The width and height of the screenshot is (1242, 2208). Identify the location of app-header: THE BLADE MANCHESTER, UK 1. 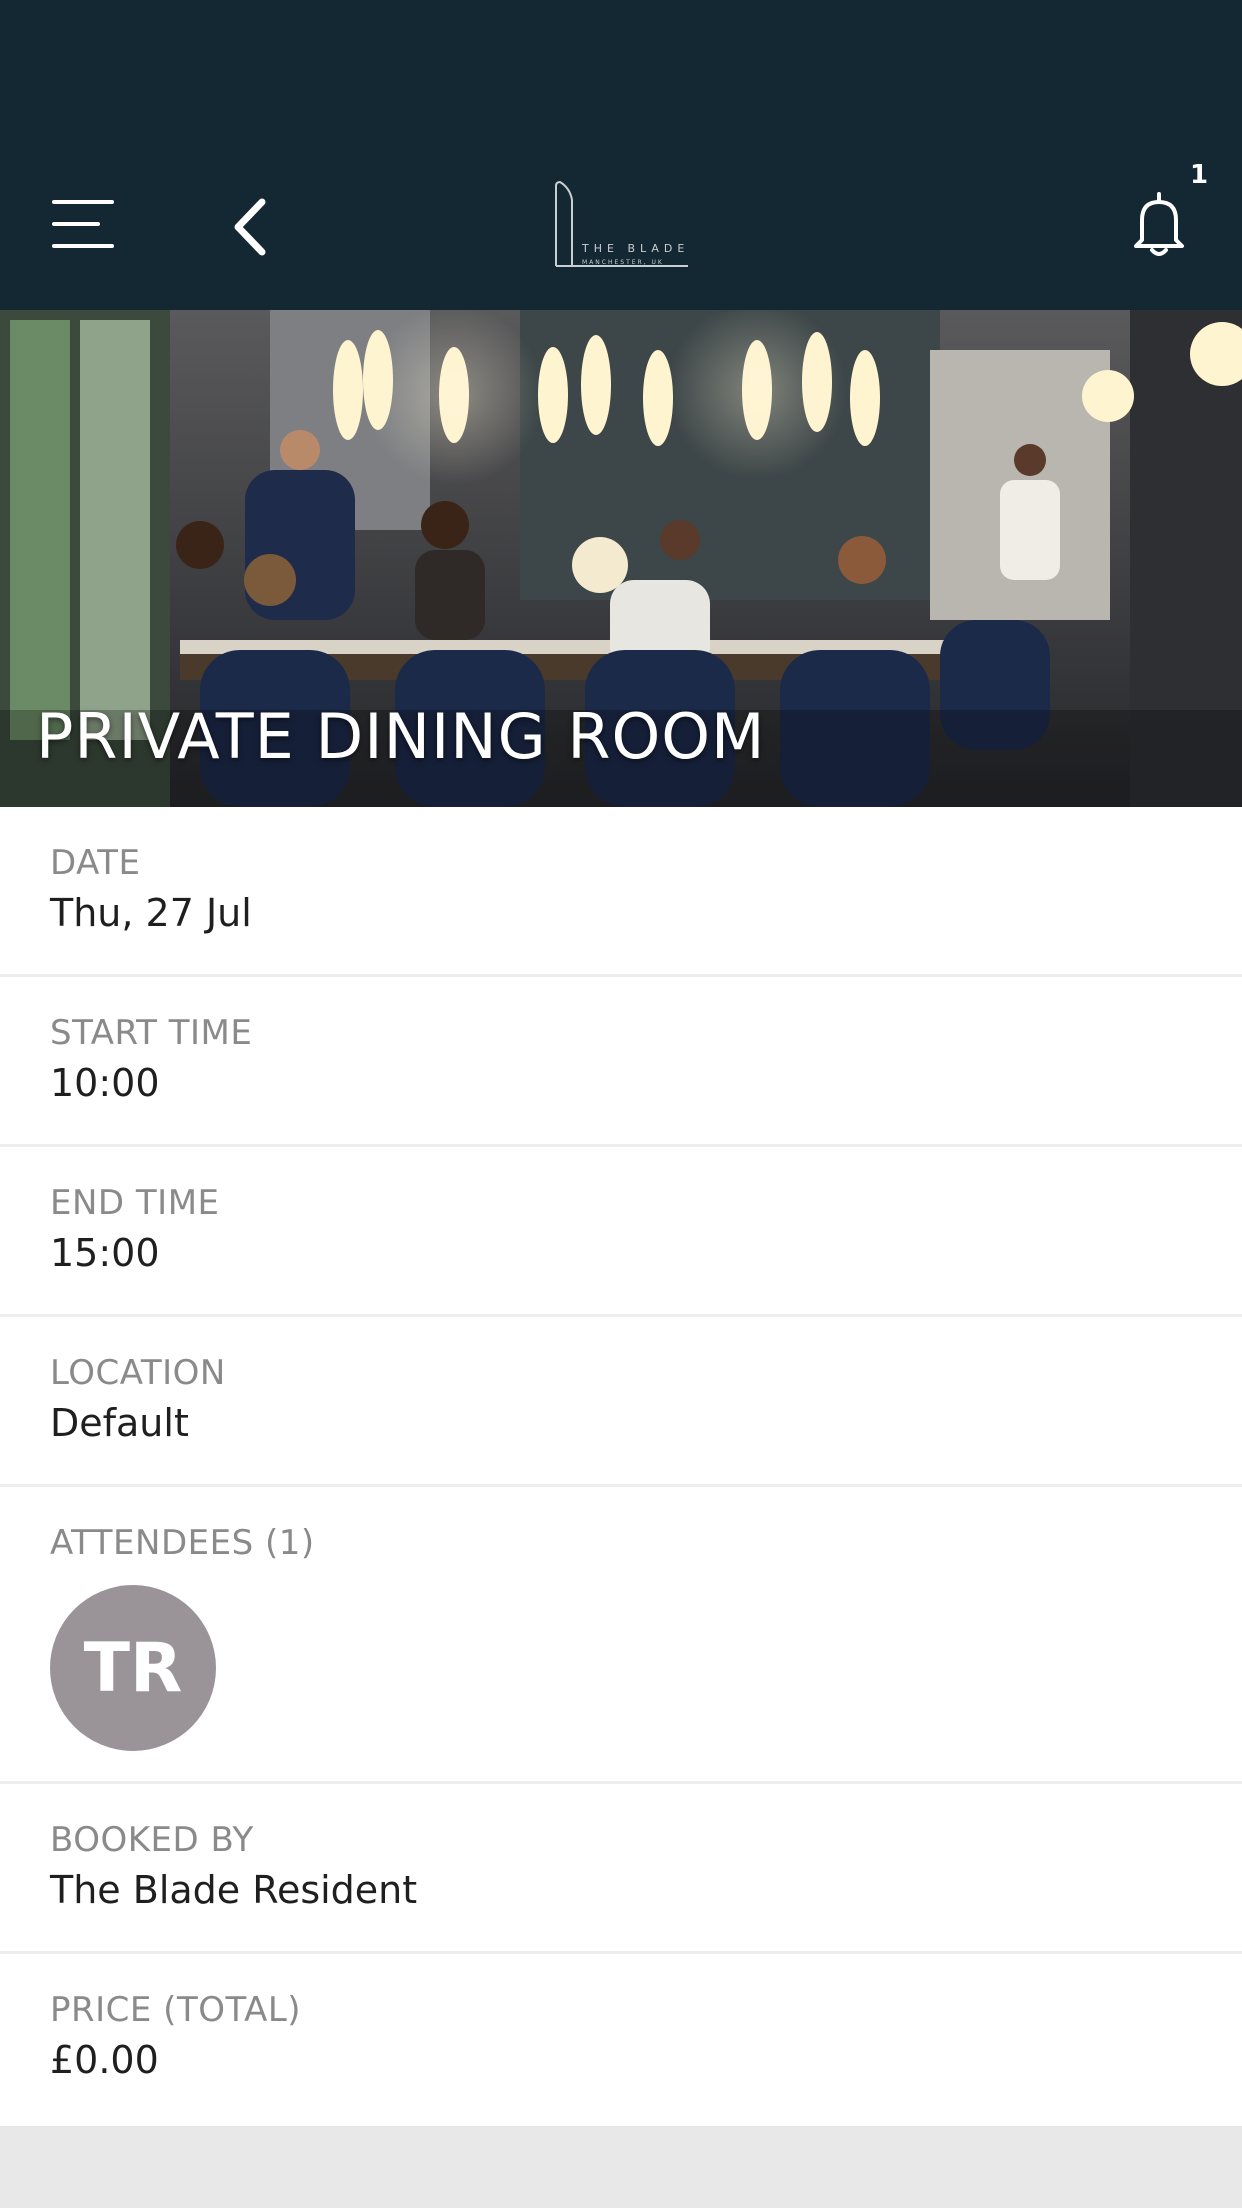
(621, 155).